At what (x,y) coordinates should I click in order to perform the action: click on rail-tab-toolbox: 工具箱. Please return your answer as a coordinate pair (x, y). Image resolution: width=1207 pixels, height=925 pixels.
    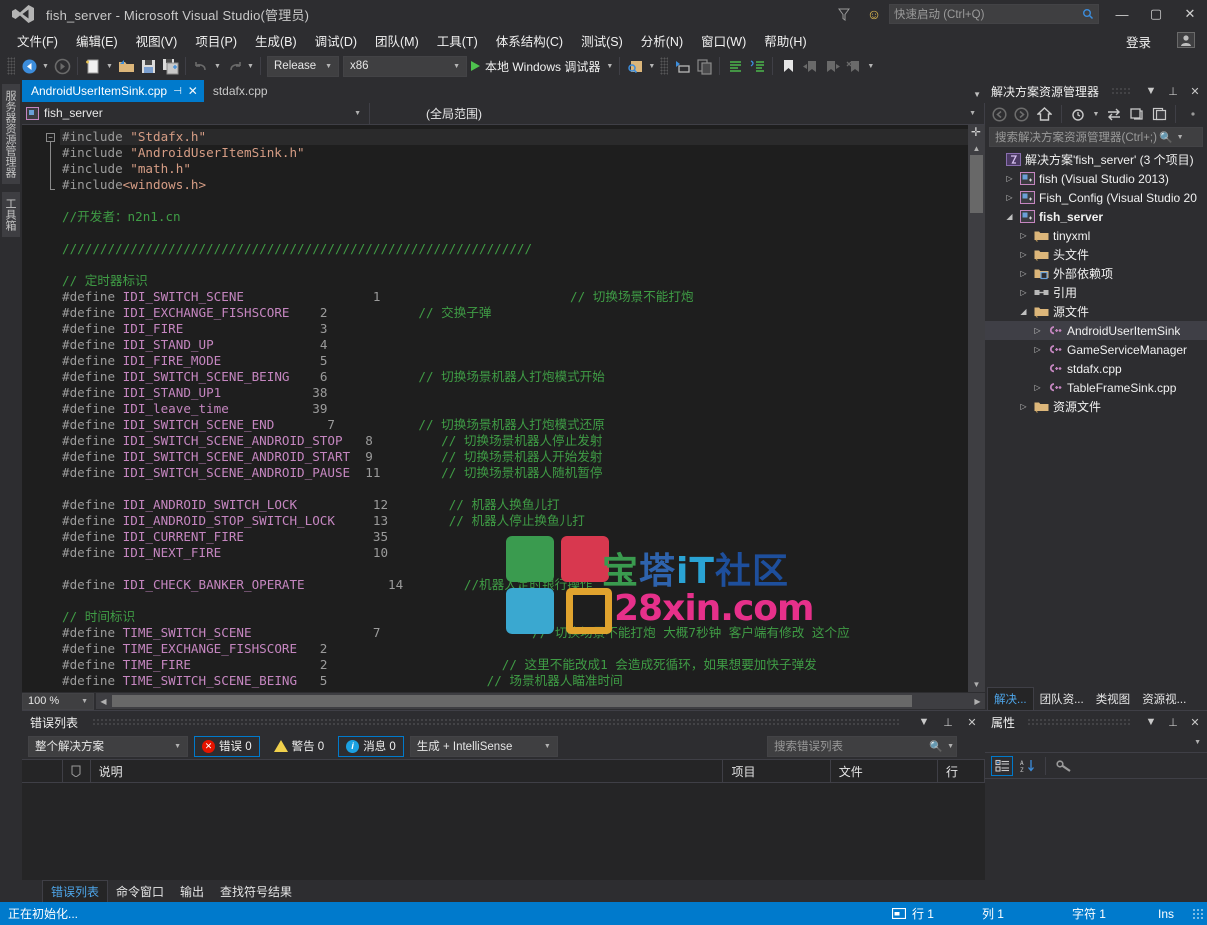
    Looking at the image, I should click on (11, 214).